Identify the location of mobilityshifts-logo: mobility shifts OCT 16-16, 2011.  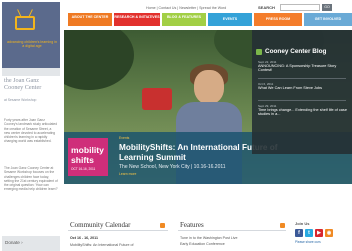
(88, 157).